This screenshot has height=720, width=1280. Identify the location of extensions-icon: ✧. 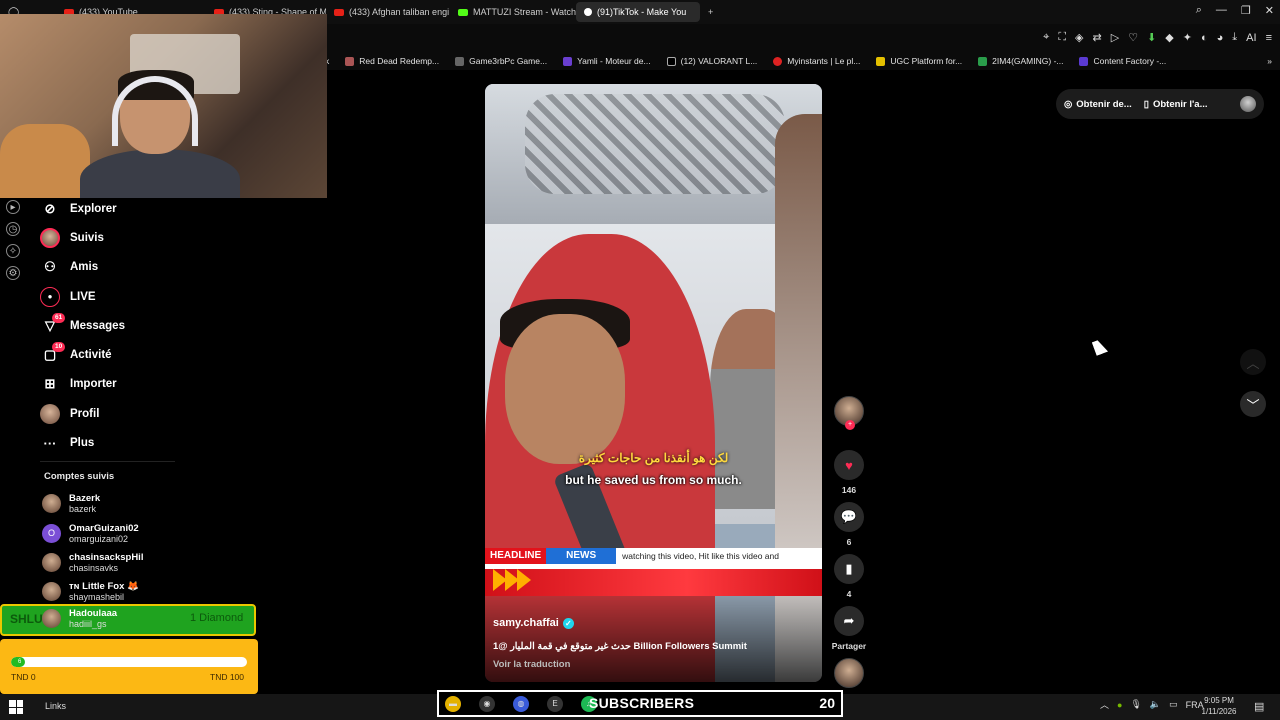
(13, 251).